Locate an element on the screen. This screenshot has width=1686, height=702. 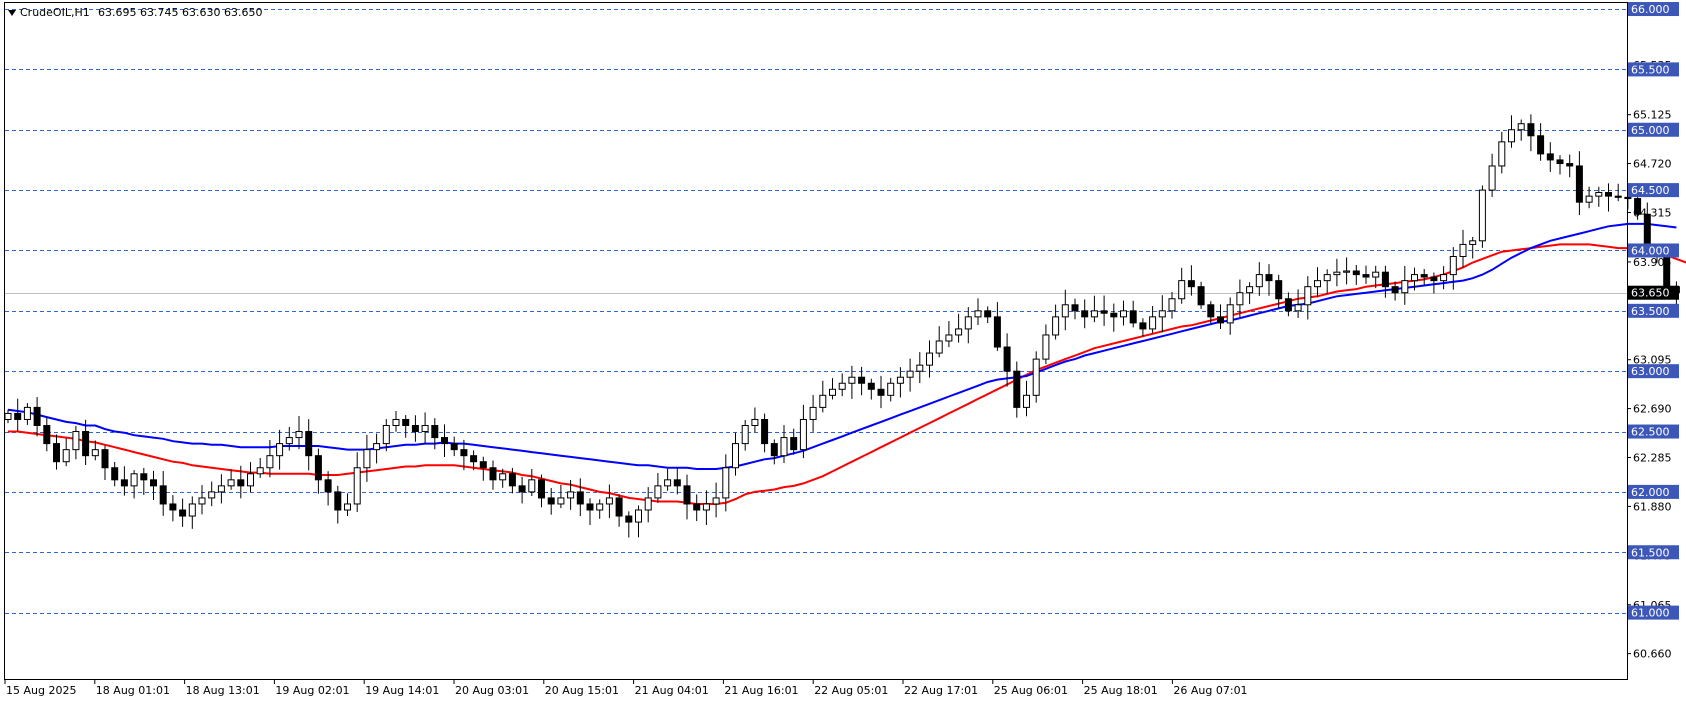
x-tick-label: 26 Aug 07:01 is located at coordinates (1210, 690).